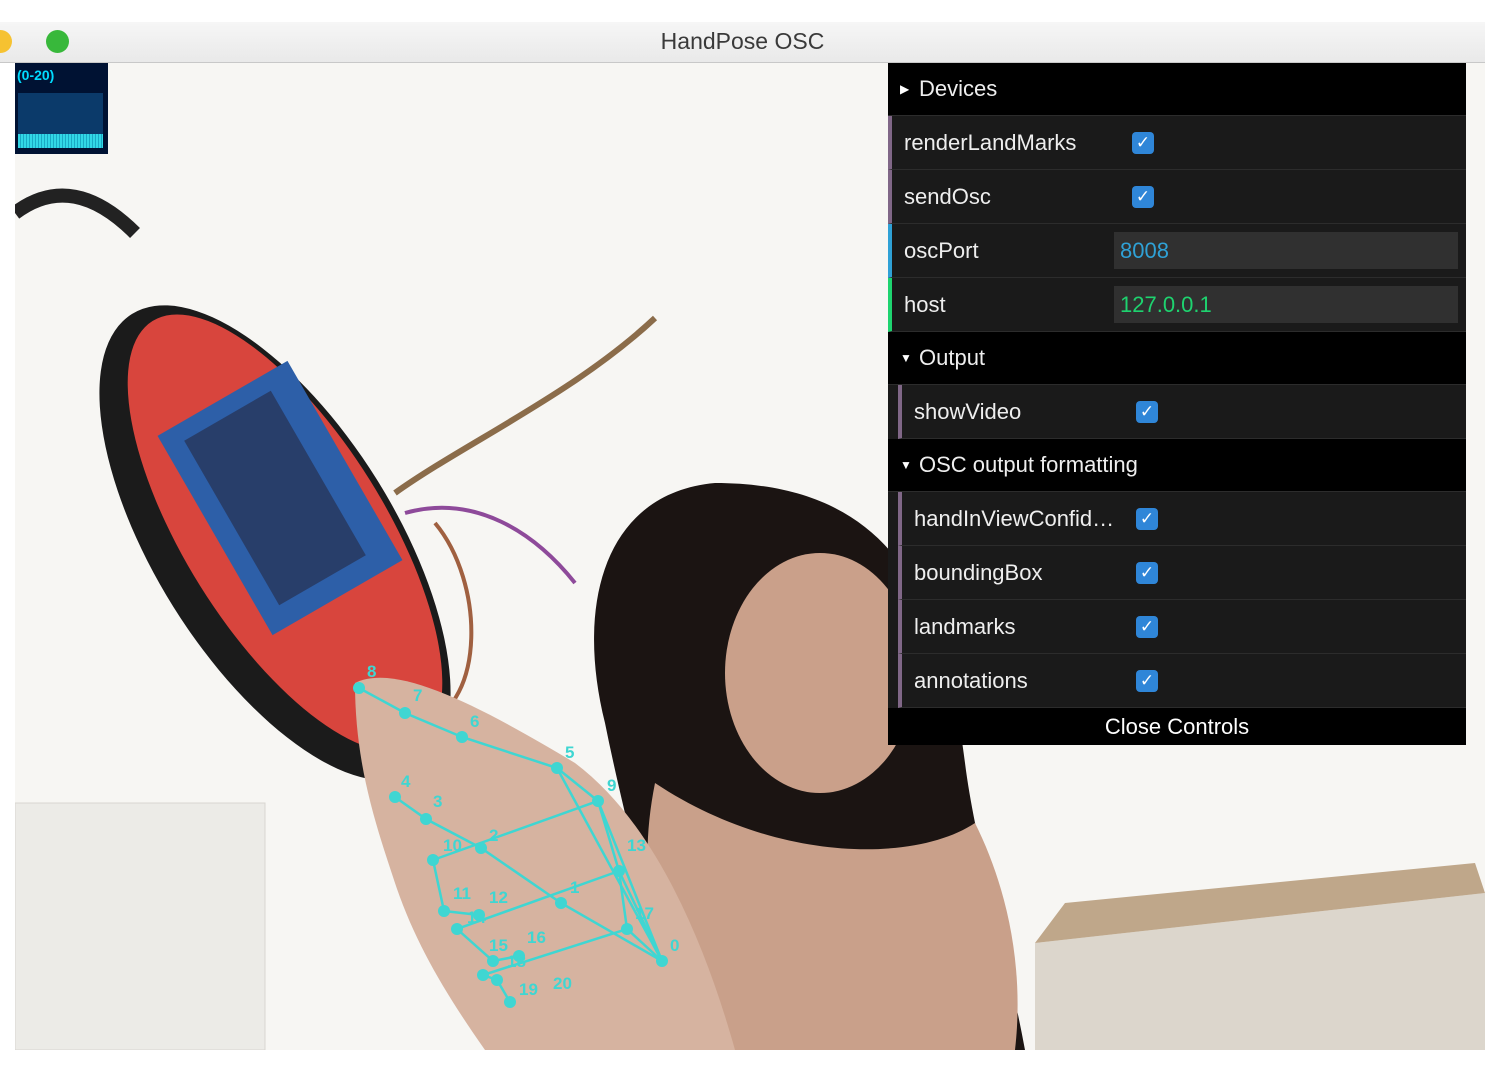 This screenshot has height=1065, width=1500. What do you see at coordinates (60, 141) in the screenshot?
I see `stats-graph-bars` at bounding box center [60, 141].